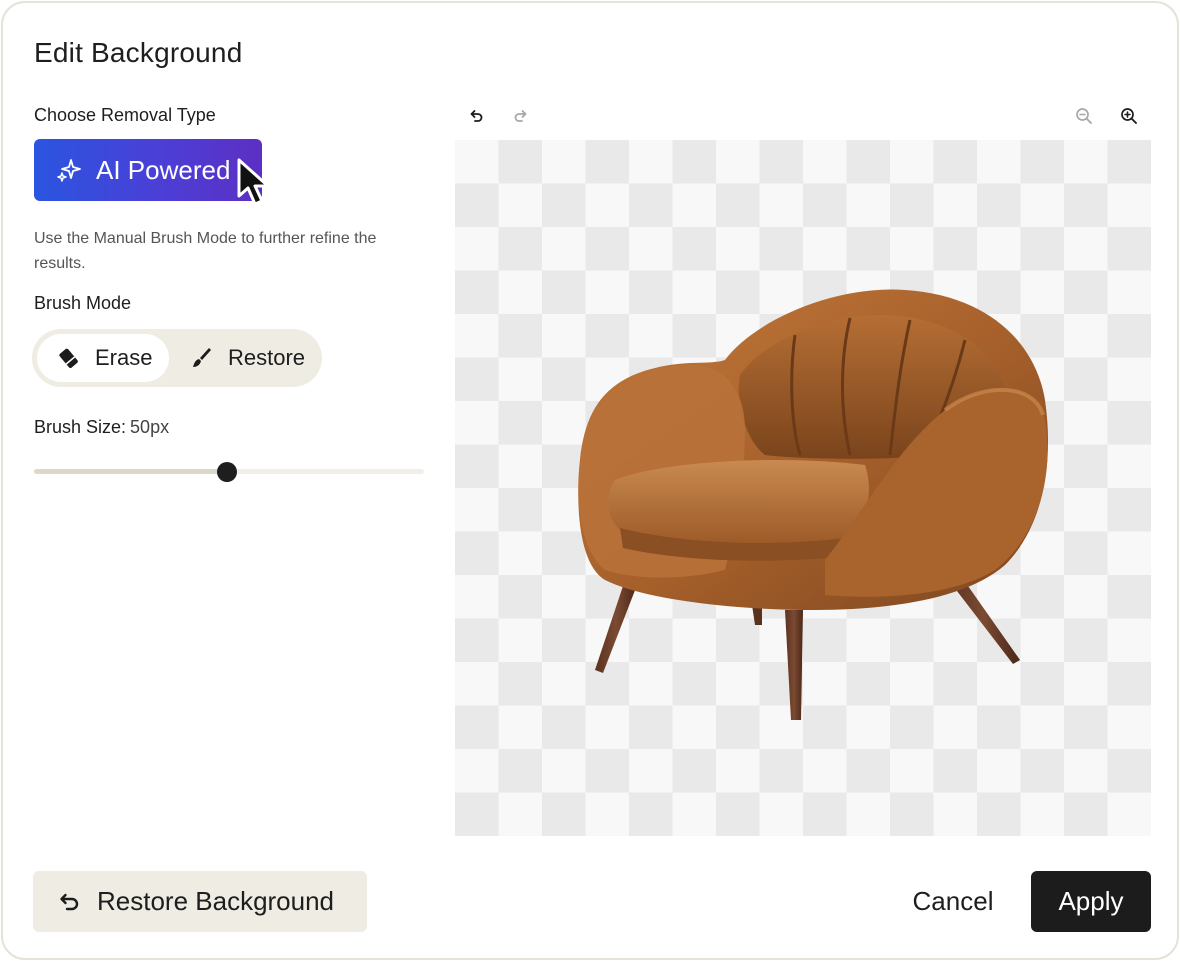 This screenshot has width=1180, height=961. What do you see at coordinates (253, 182) in the screenshot?
I see `mouse-cursor-icon` at bounding box center [253, 182].